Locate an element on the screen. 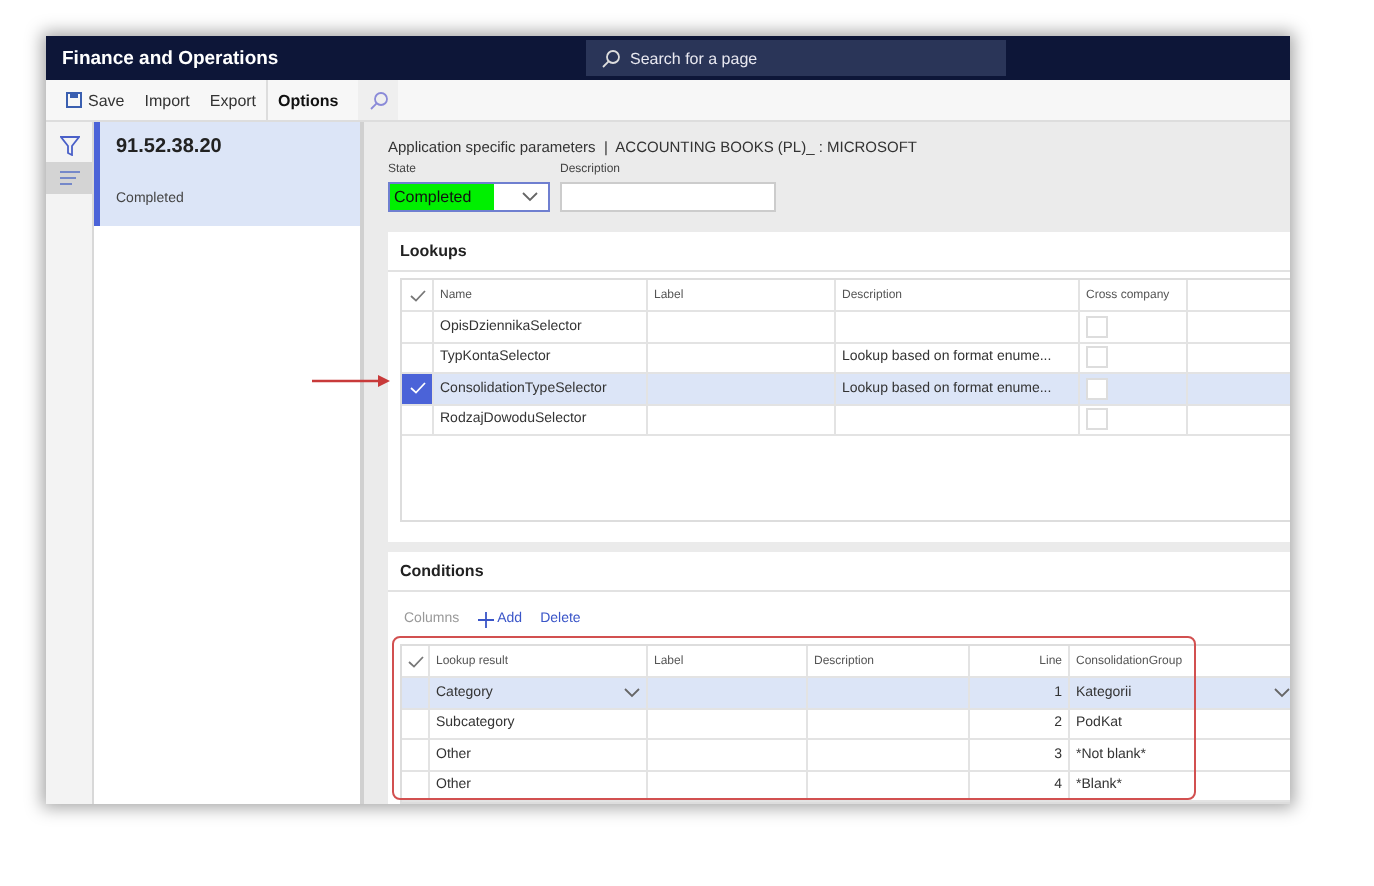 This screenshot has width=1374, height=886. plus-icon is located at coordinates (485, 619).